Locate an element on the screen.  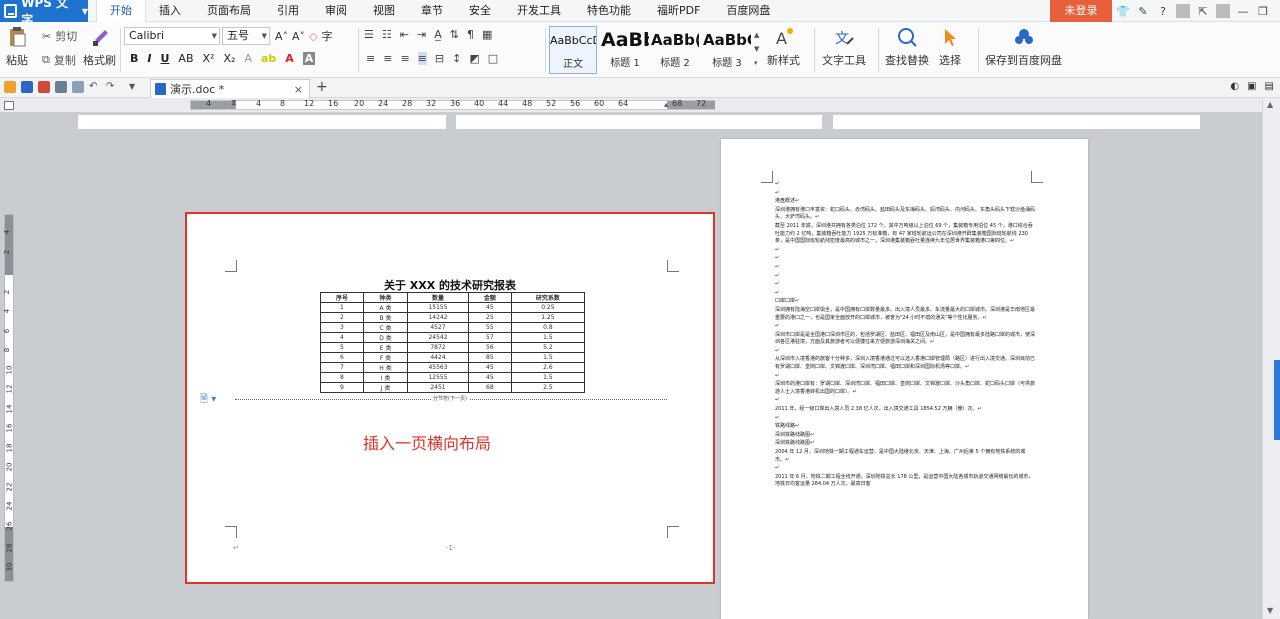
cloud-sync-icon: ◐ is located at coordinates (1234, 86).